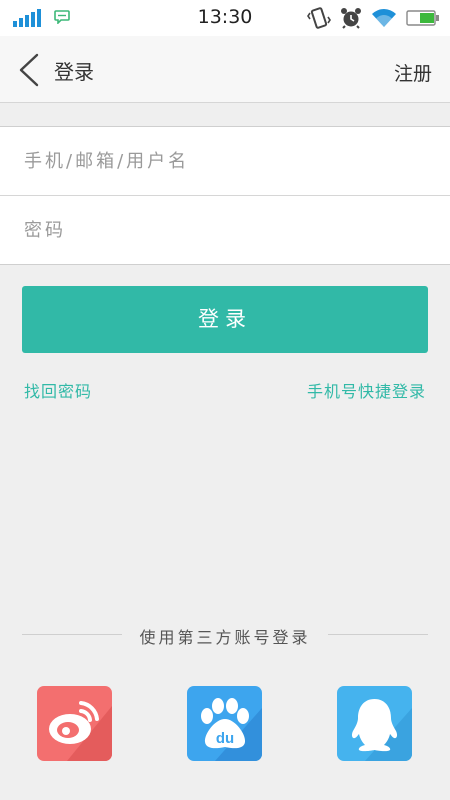 This screenshot has width=450, height=800. Describe the element at coordinates (74, 72) in the screenshot. I see `page-title: 登录` at that location.